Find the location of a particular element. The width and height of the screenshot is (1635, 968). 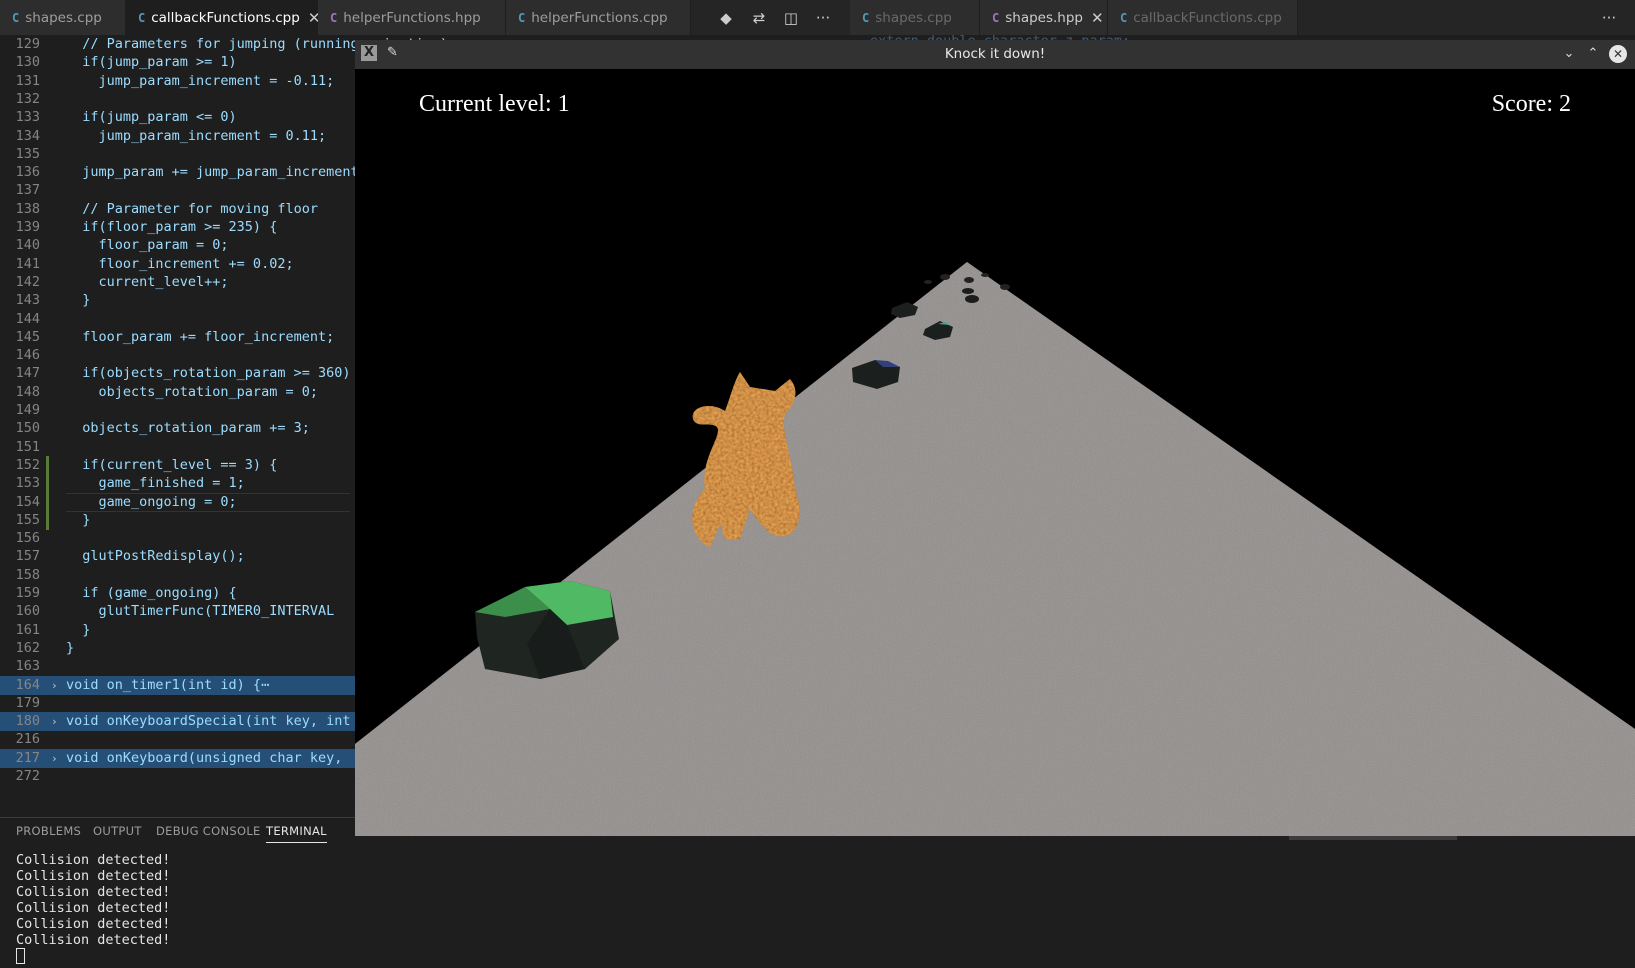

code-text: } is located at coordinates (78, 519).